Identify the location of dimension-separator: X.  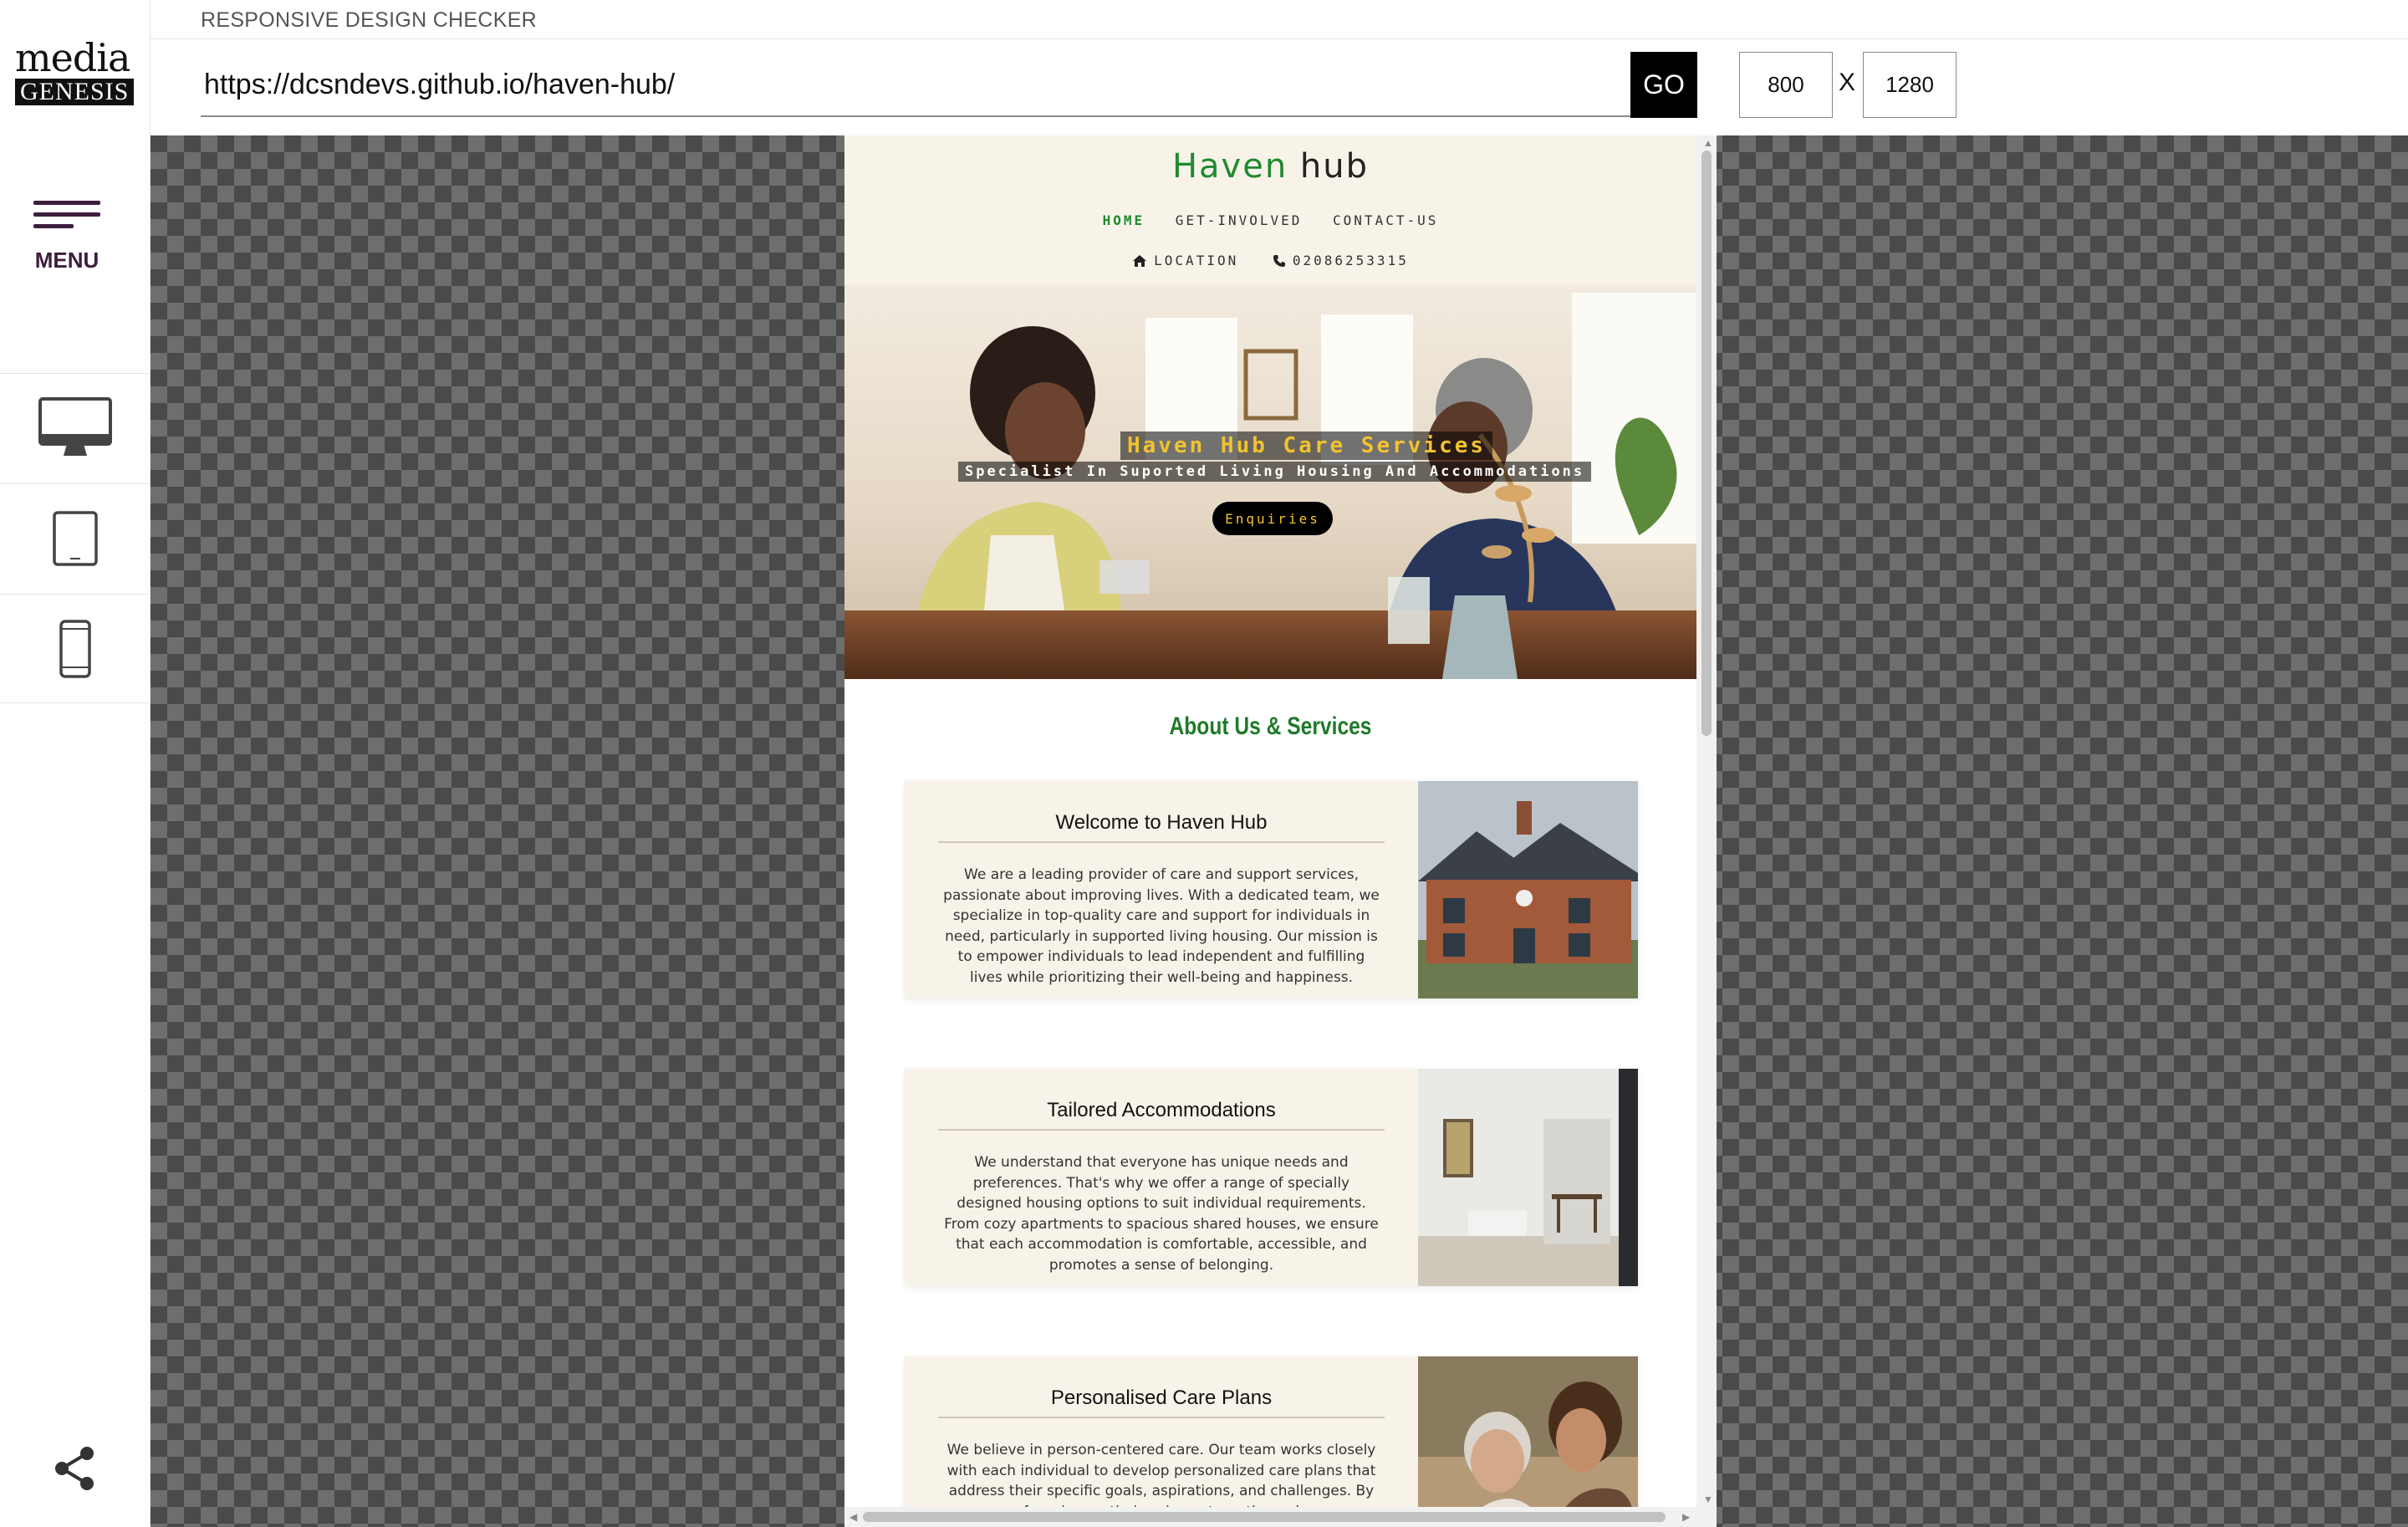
(1848, 82).